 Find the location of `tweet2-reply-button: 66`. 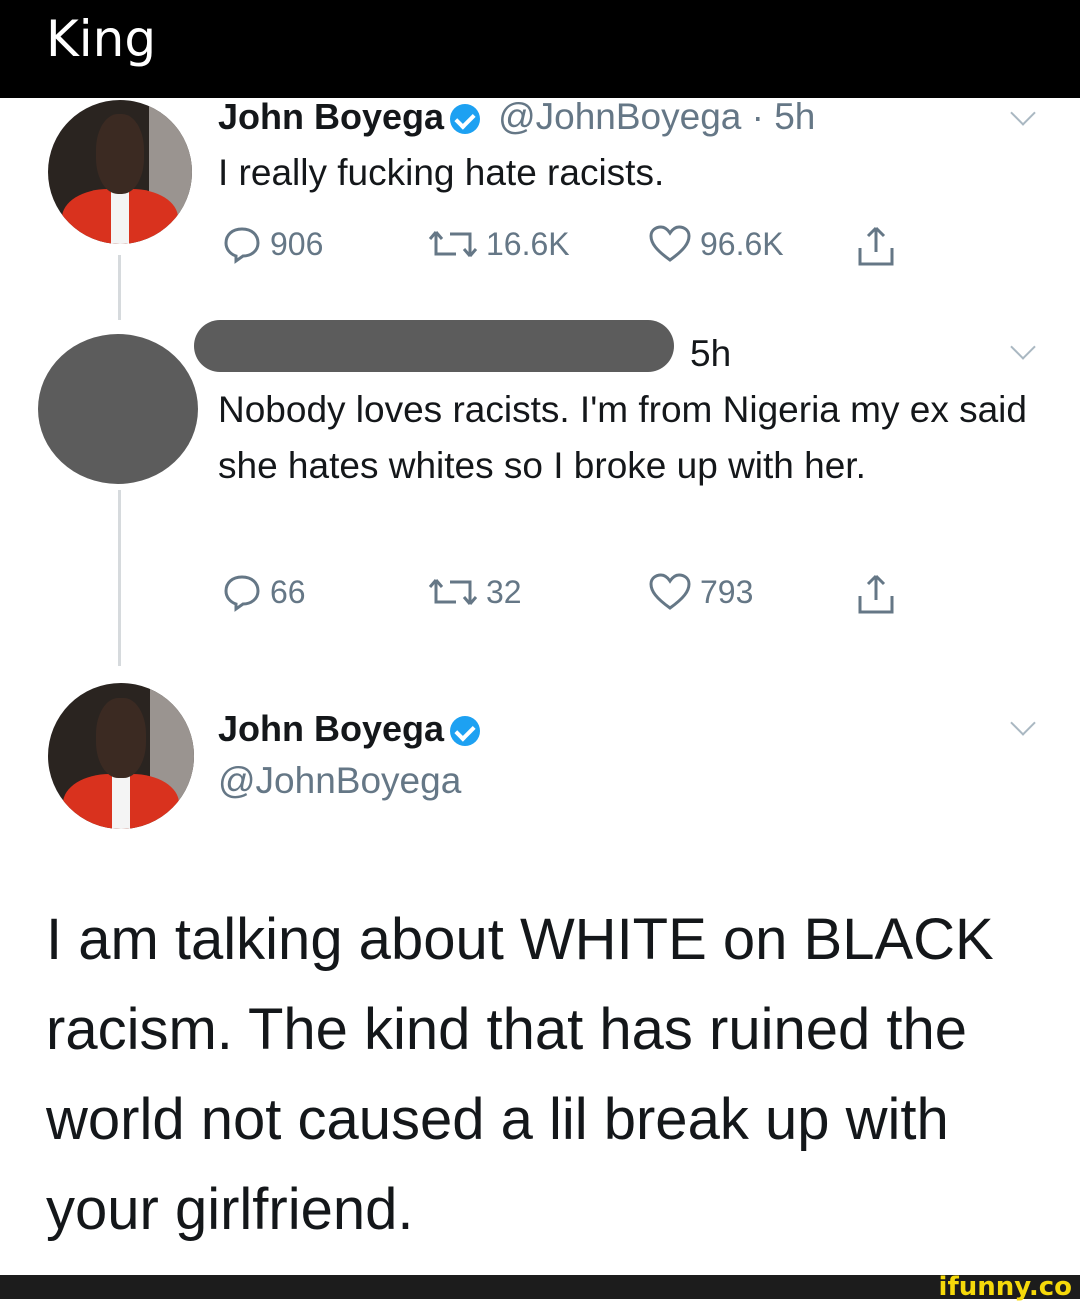

tweet2-reply-button: 66 is located at coordinates (264, 592).